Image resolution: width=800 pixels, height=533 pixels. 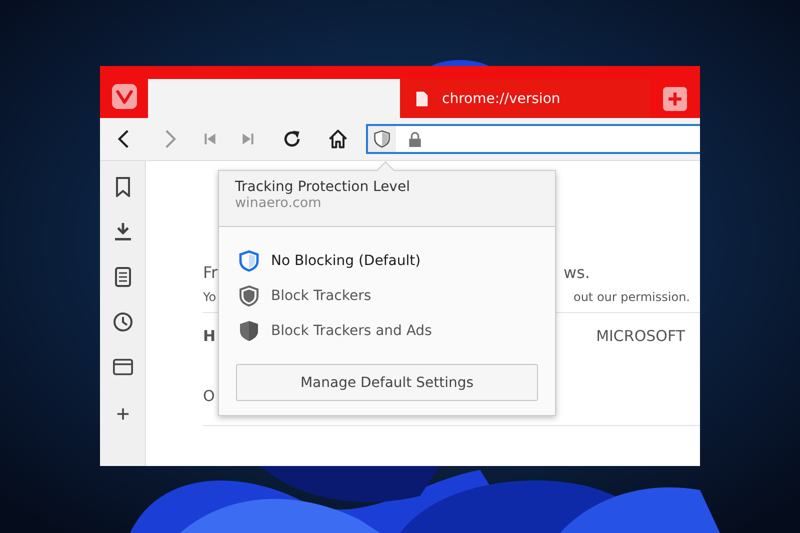 What do you see at coordinates (210, 139) in the screenshot?
I see `rewind-icon` at bounding box center [210, 139].